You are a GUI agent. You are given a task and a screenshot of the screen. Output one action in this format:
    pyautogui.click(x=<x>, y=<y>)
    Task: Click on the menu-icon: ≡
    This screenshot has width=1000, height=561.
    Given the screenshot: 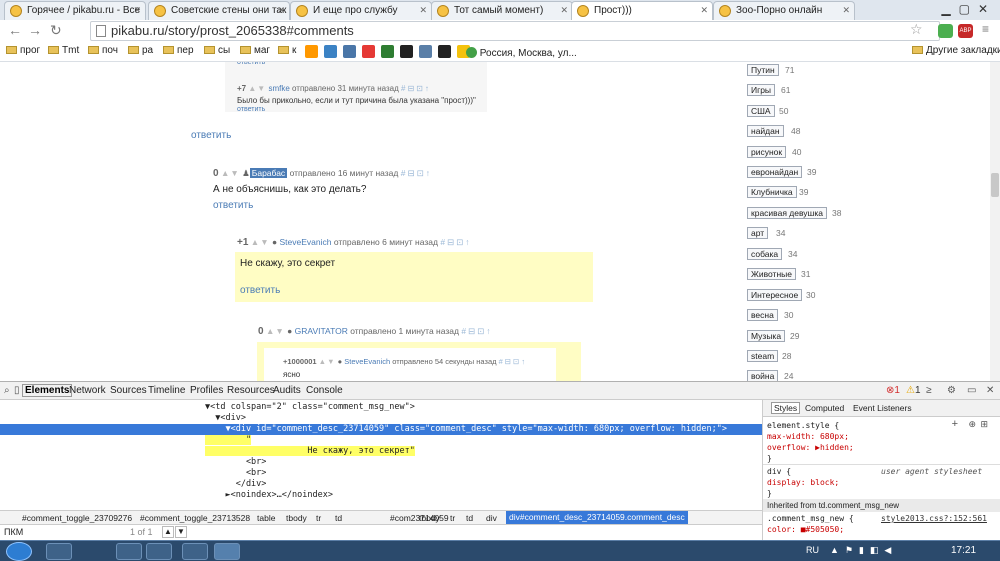 What is the action you would take?
    pyautogui.click(x=985, y=29)
    